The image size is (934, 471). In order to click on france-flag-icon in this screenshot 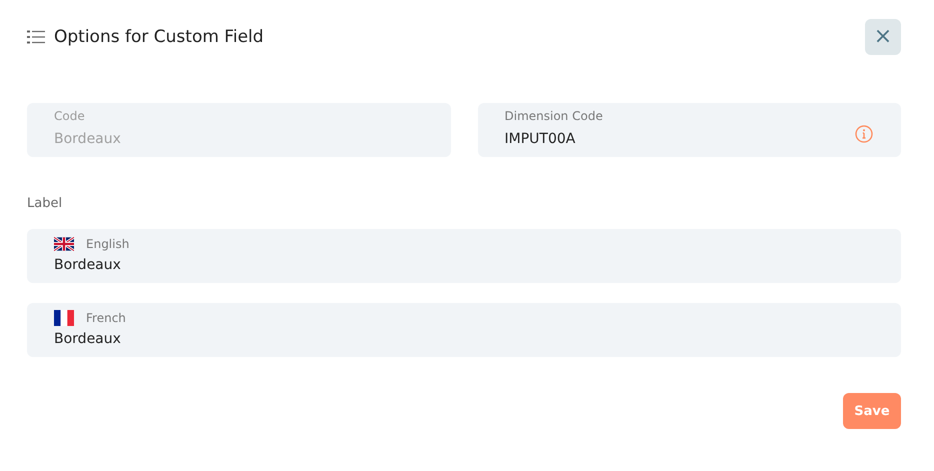, I will do `click(64, 318)`.